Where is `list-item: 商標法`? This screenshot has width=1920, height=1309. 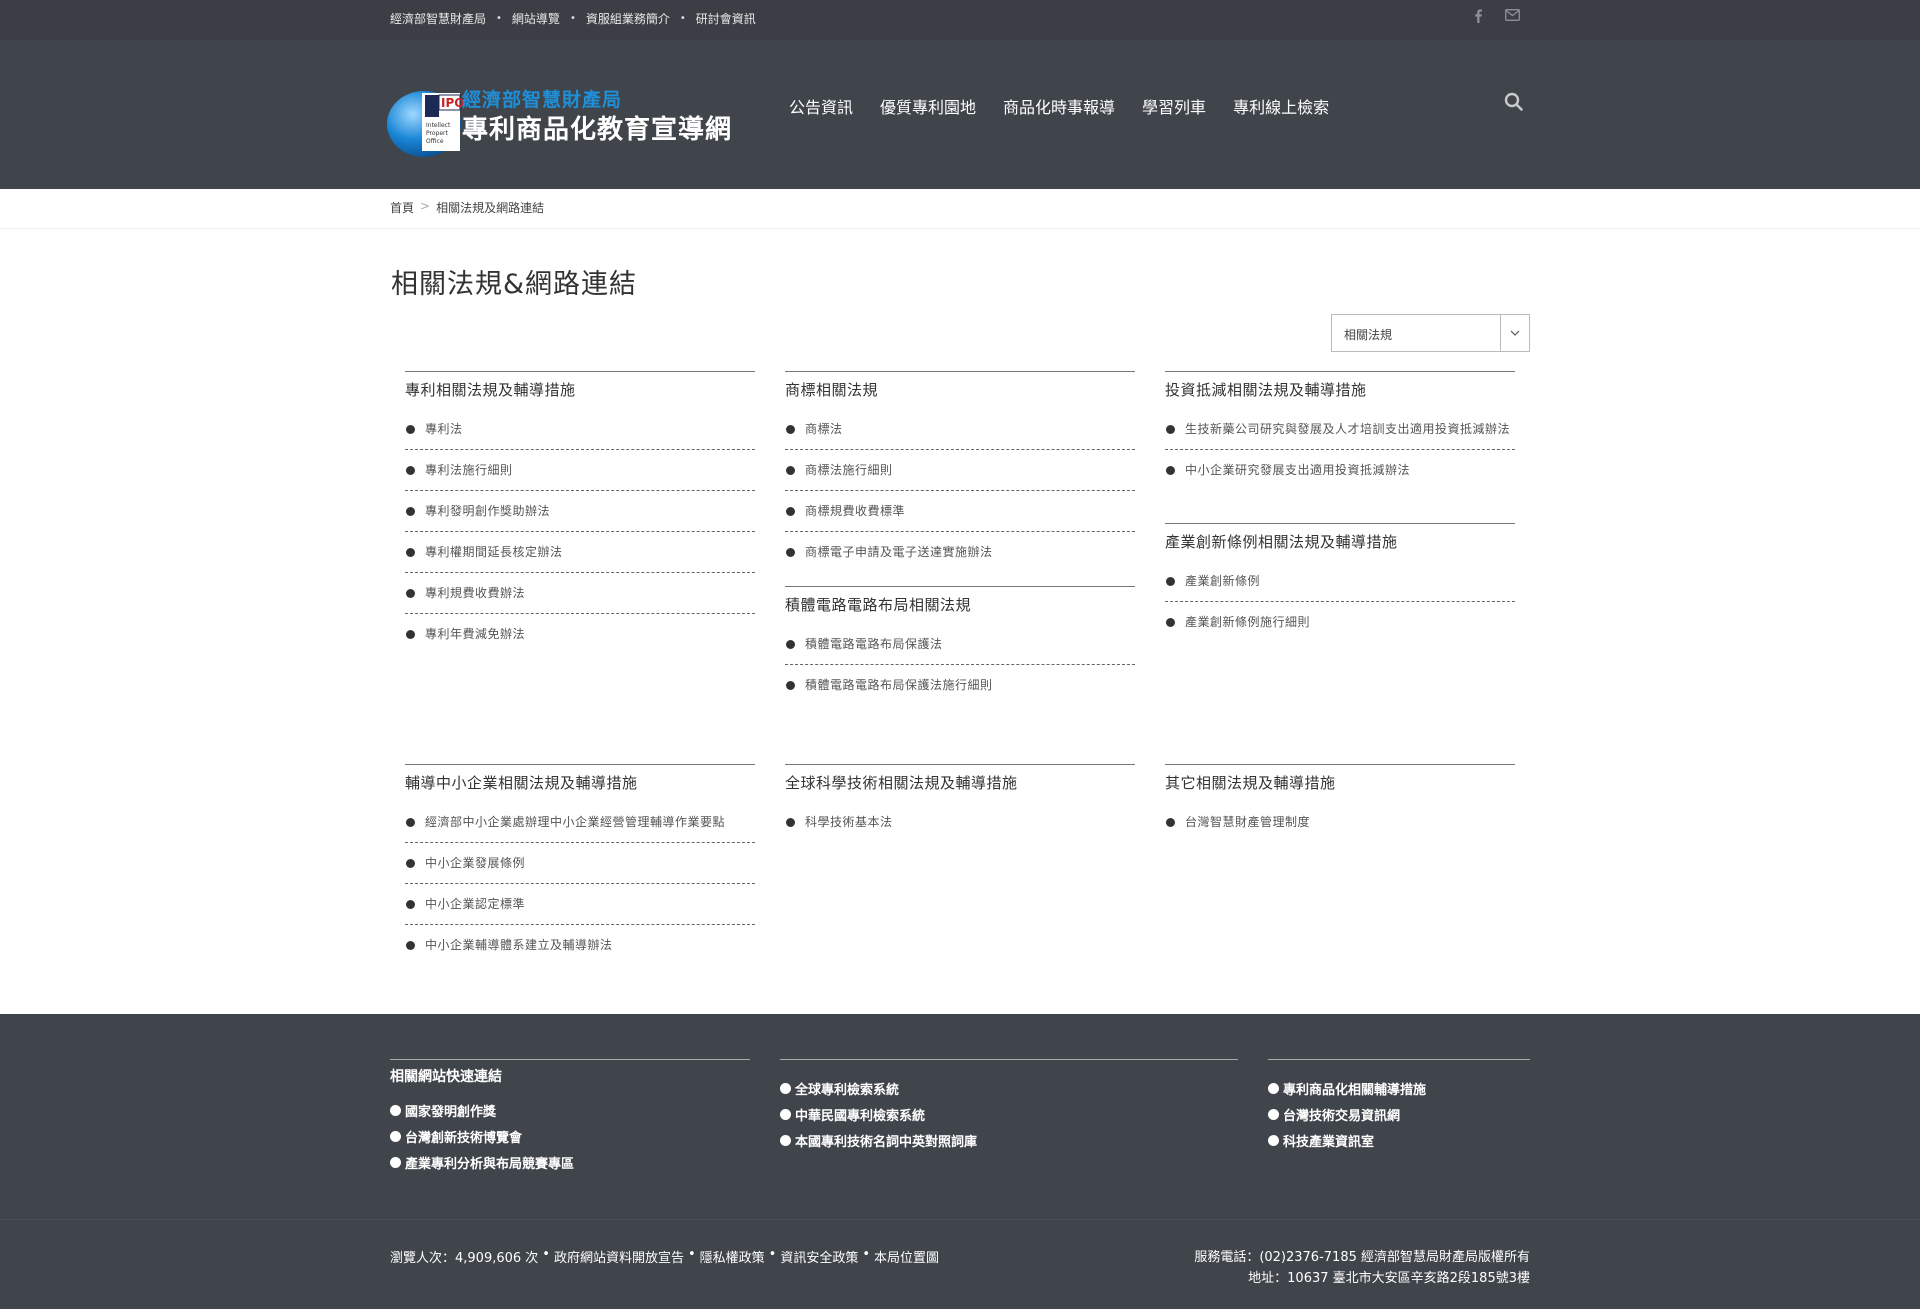
list-item: 商標法 is located at coordinates (960, 429).